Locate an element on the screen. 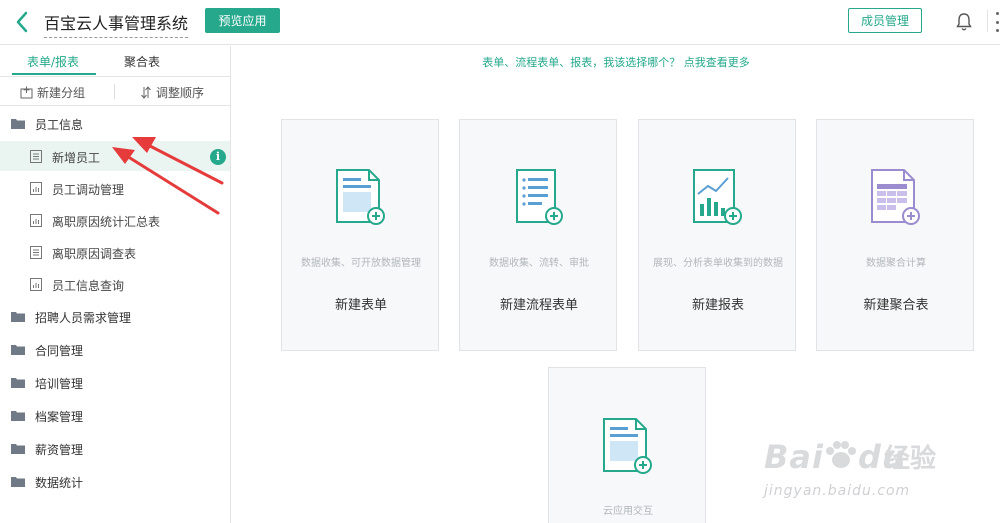  group-label: 档案管理 is located at coordinates (59, 417).